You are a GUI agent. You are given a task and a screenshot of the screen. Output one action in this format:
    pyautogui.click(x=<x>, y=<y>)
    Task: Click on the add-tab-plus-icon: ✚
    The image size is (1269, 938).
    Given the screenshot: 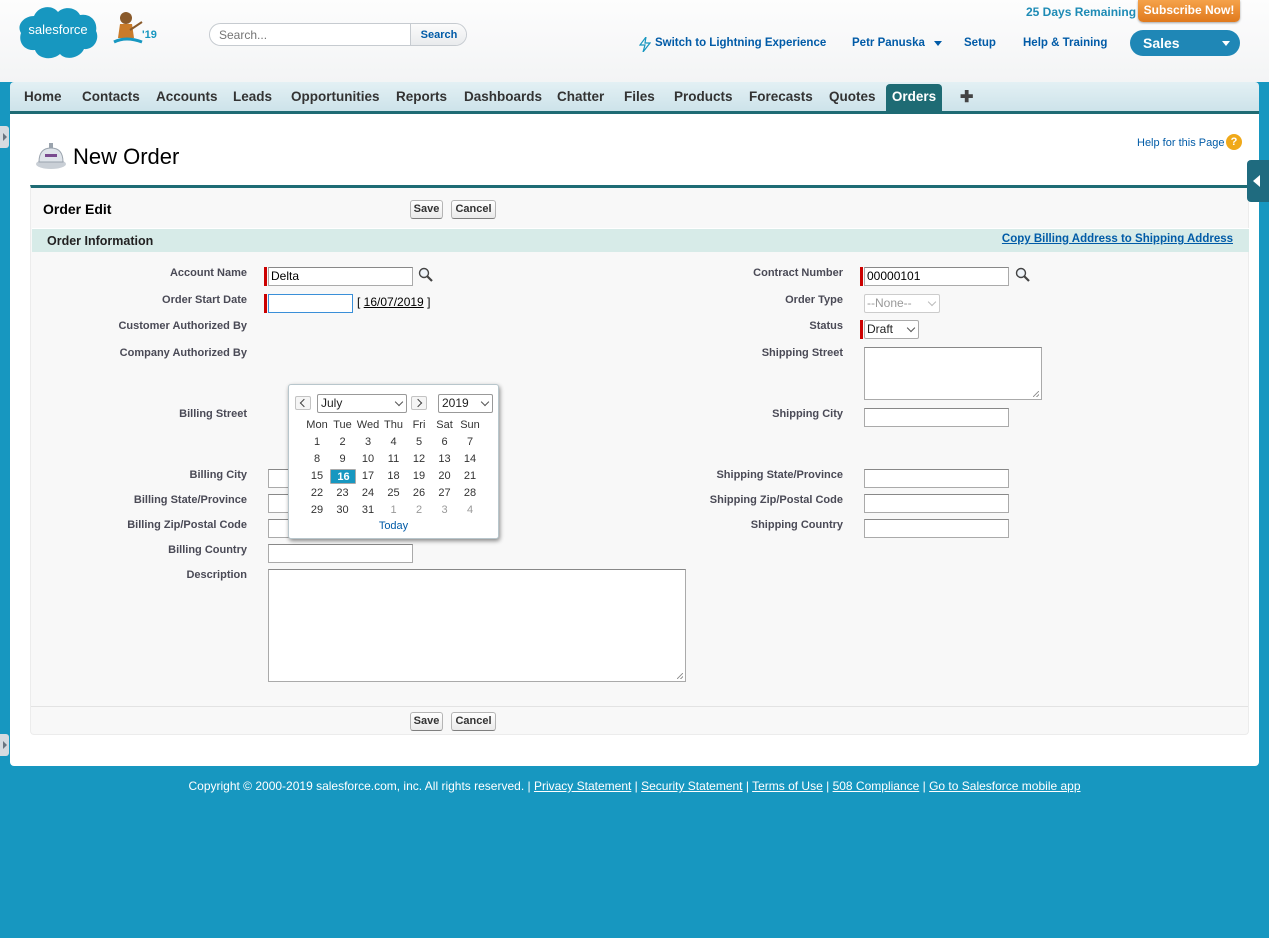 What is the action you would take?
    pyautogui.click(x=966, y=97)
    